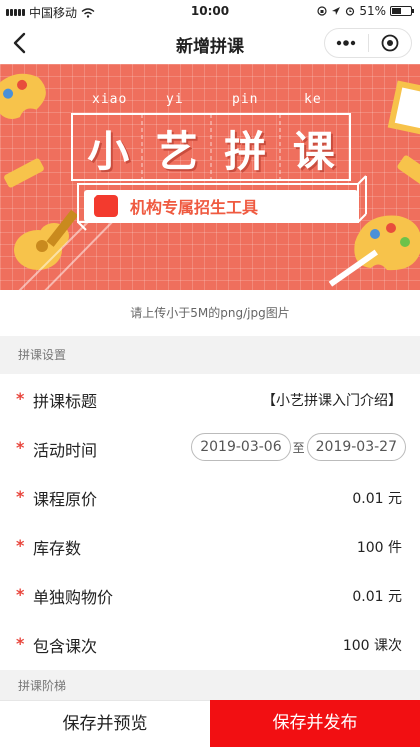 This screenshot has height=747, width=420. I want to click on start-date-picker: 2019-03-06, so click(241, 447).